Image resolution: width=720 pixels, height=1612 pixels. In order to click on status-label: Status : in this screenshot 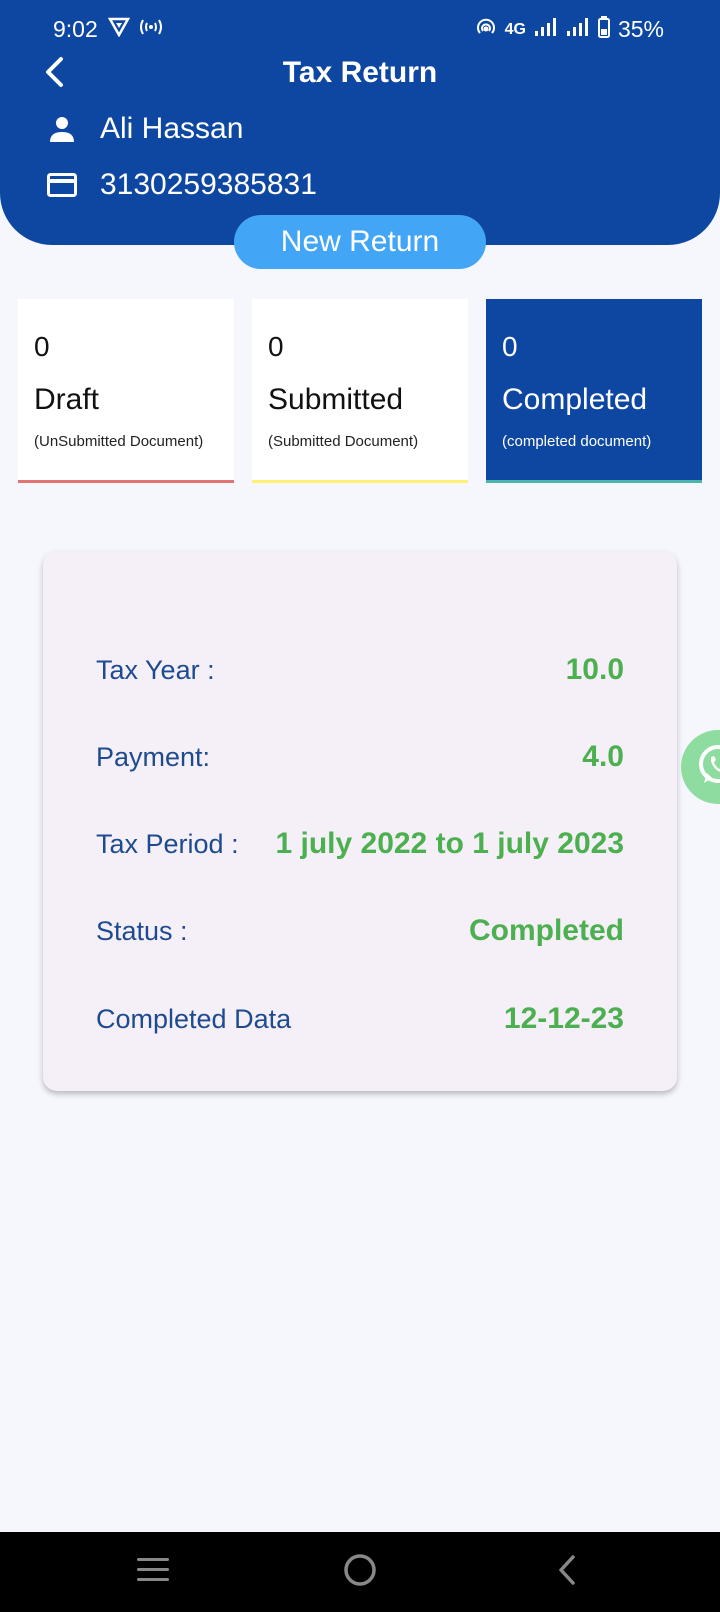, I will do `click(142, 930)`.